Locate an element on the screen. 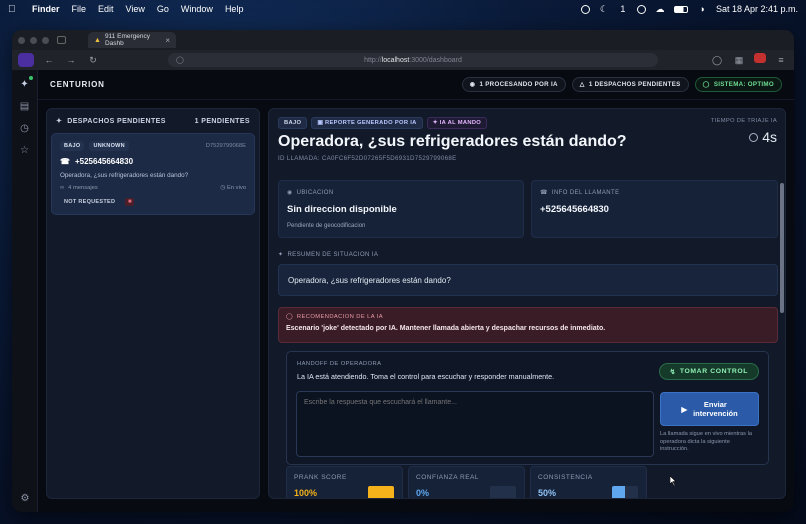  triage-time-label: TIEMPO DE TRIAJE IA is located at coordinates (743, 121).